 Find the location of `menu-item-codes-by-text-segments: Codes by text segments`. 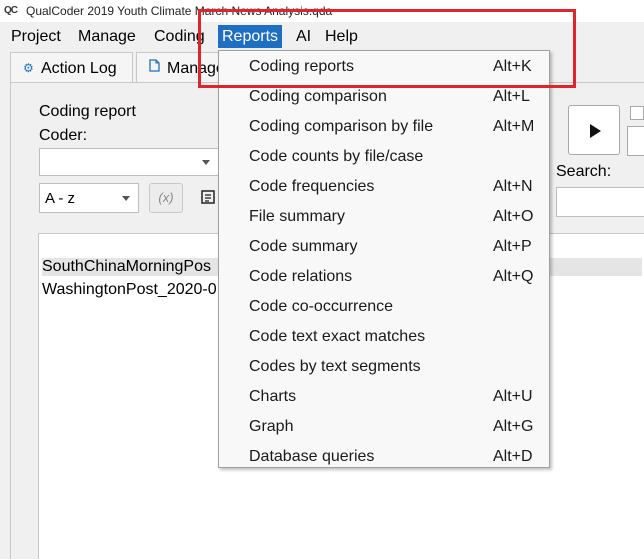

menu-item-codes-by-text-segments: Codes by text segments is located at coordinates (384, 367).